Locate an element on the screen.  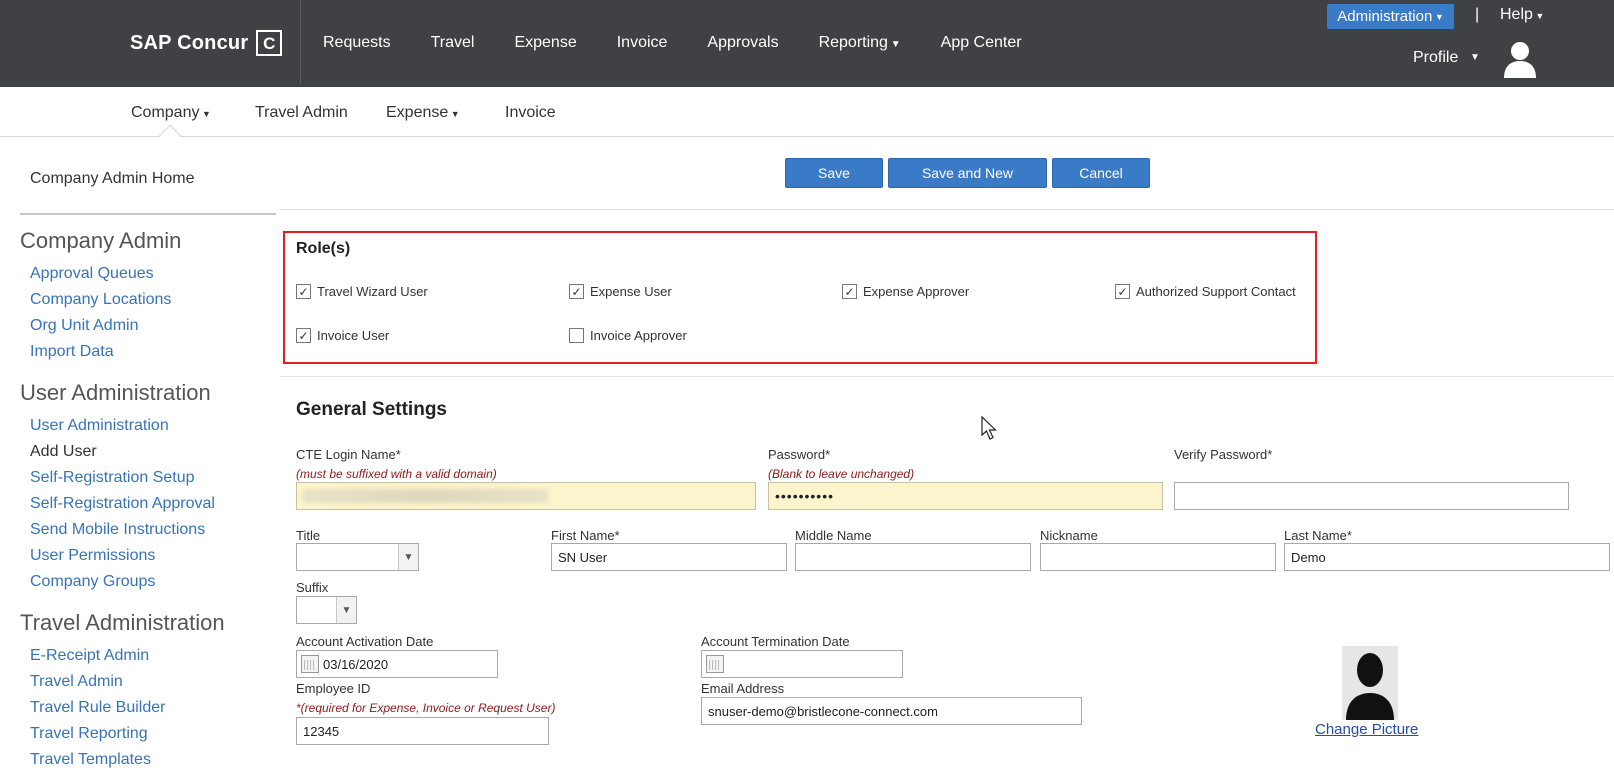
verify-password-field is located at coordinates (1371, 496).